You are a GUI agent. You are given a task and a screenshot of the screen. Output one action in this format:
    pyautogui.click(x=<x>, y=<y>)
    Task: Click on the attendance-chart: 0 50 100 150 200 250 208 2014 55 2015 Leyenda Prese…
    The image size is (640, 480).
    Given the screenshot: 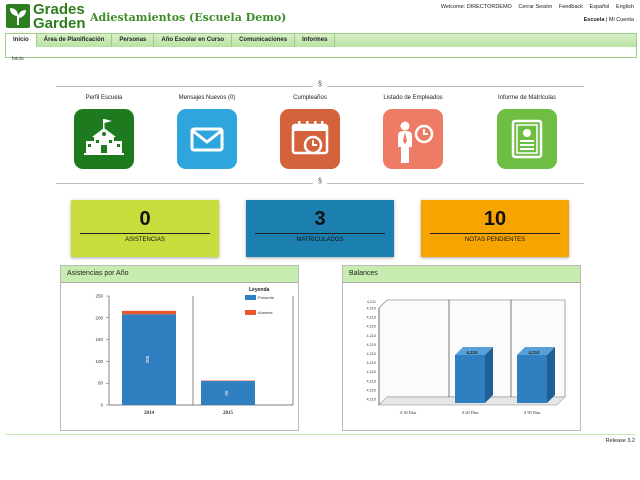 What is the action you would take?
    pyautogui.click(x=194, y=351)
    